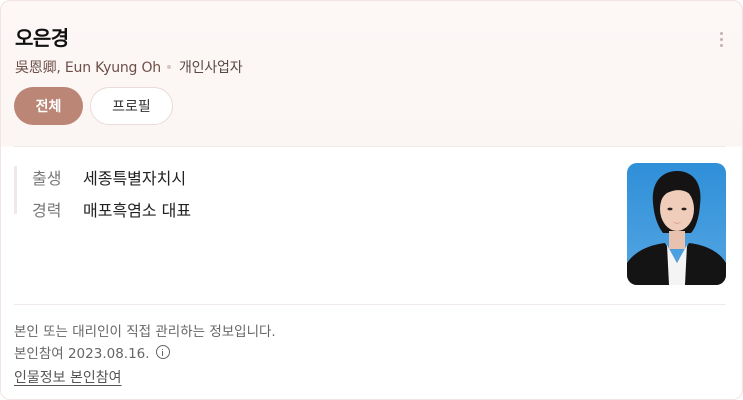  I want to click on info-row-birth: 출생 세종특별자치시, so click(109, 177).